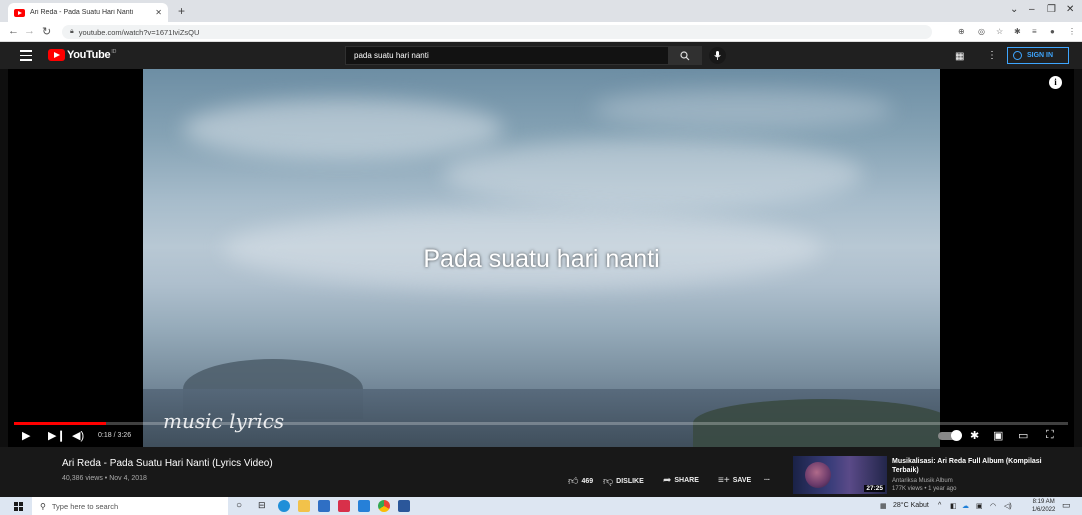 The height and width of the screenshot is (515, 1082). I want to click on task-view-icon: ⊟, so click(262, 505).